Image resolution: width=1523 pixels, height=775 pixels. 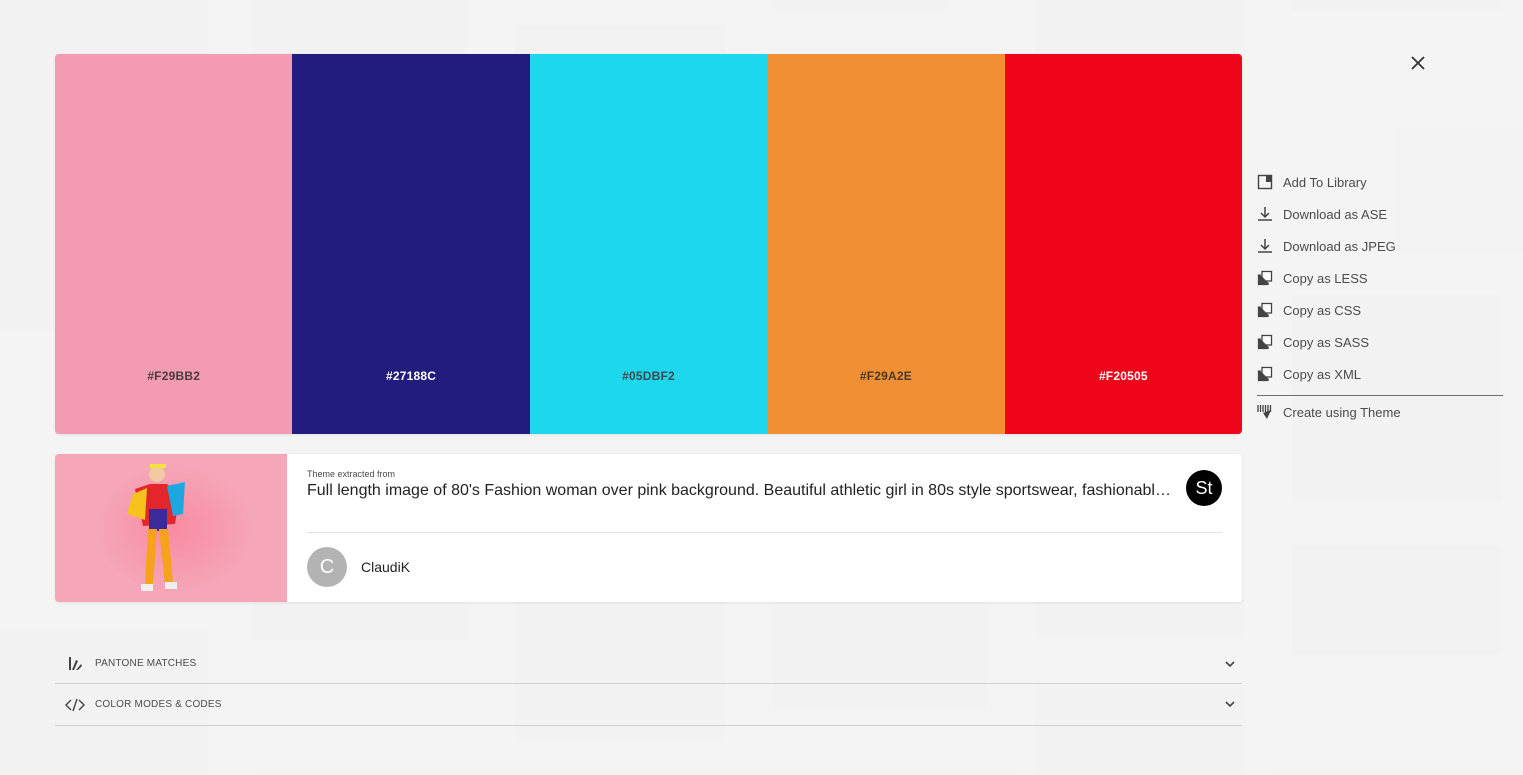 What do you see at coordinates (1380, 374) in the screenshot?
I see `copy-xml-button: Copy as XML` at bounding box center [1380, 374].